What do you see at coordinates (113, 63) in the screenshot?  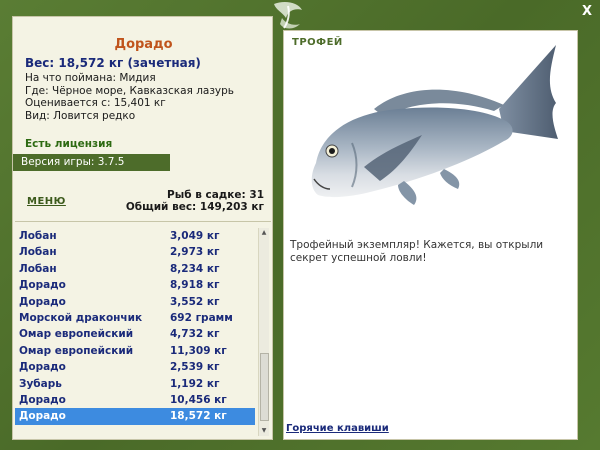 I see `fish-weight: Вес: 18,572 кг (зачетная)` at bounding box center [113, 63].